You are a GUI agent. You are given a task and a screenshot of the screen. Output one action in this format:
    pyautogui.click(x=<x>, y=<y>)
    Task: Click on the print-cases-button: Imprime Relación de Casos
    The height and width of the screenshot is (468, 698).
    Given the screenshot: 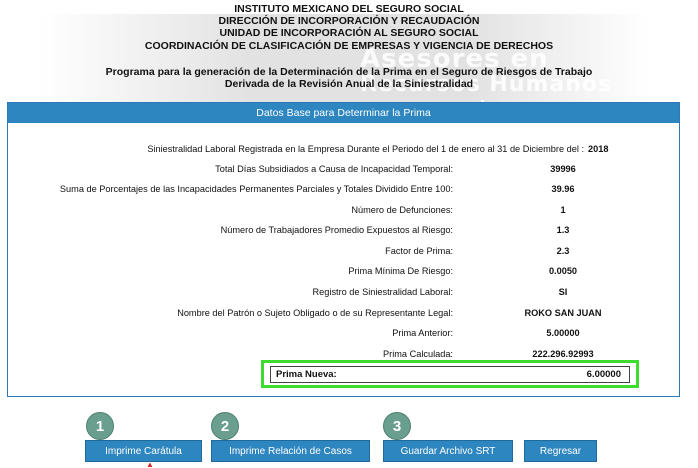 What is the action you would take?
    pyautogui.click(x=290, y=451)
    